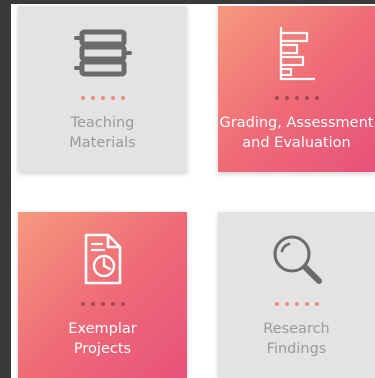  I want to click on report-clock-document-icon, so click(102, 259).